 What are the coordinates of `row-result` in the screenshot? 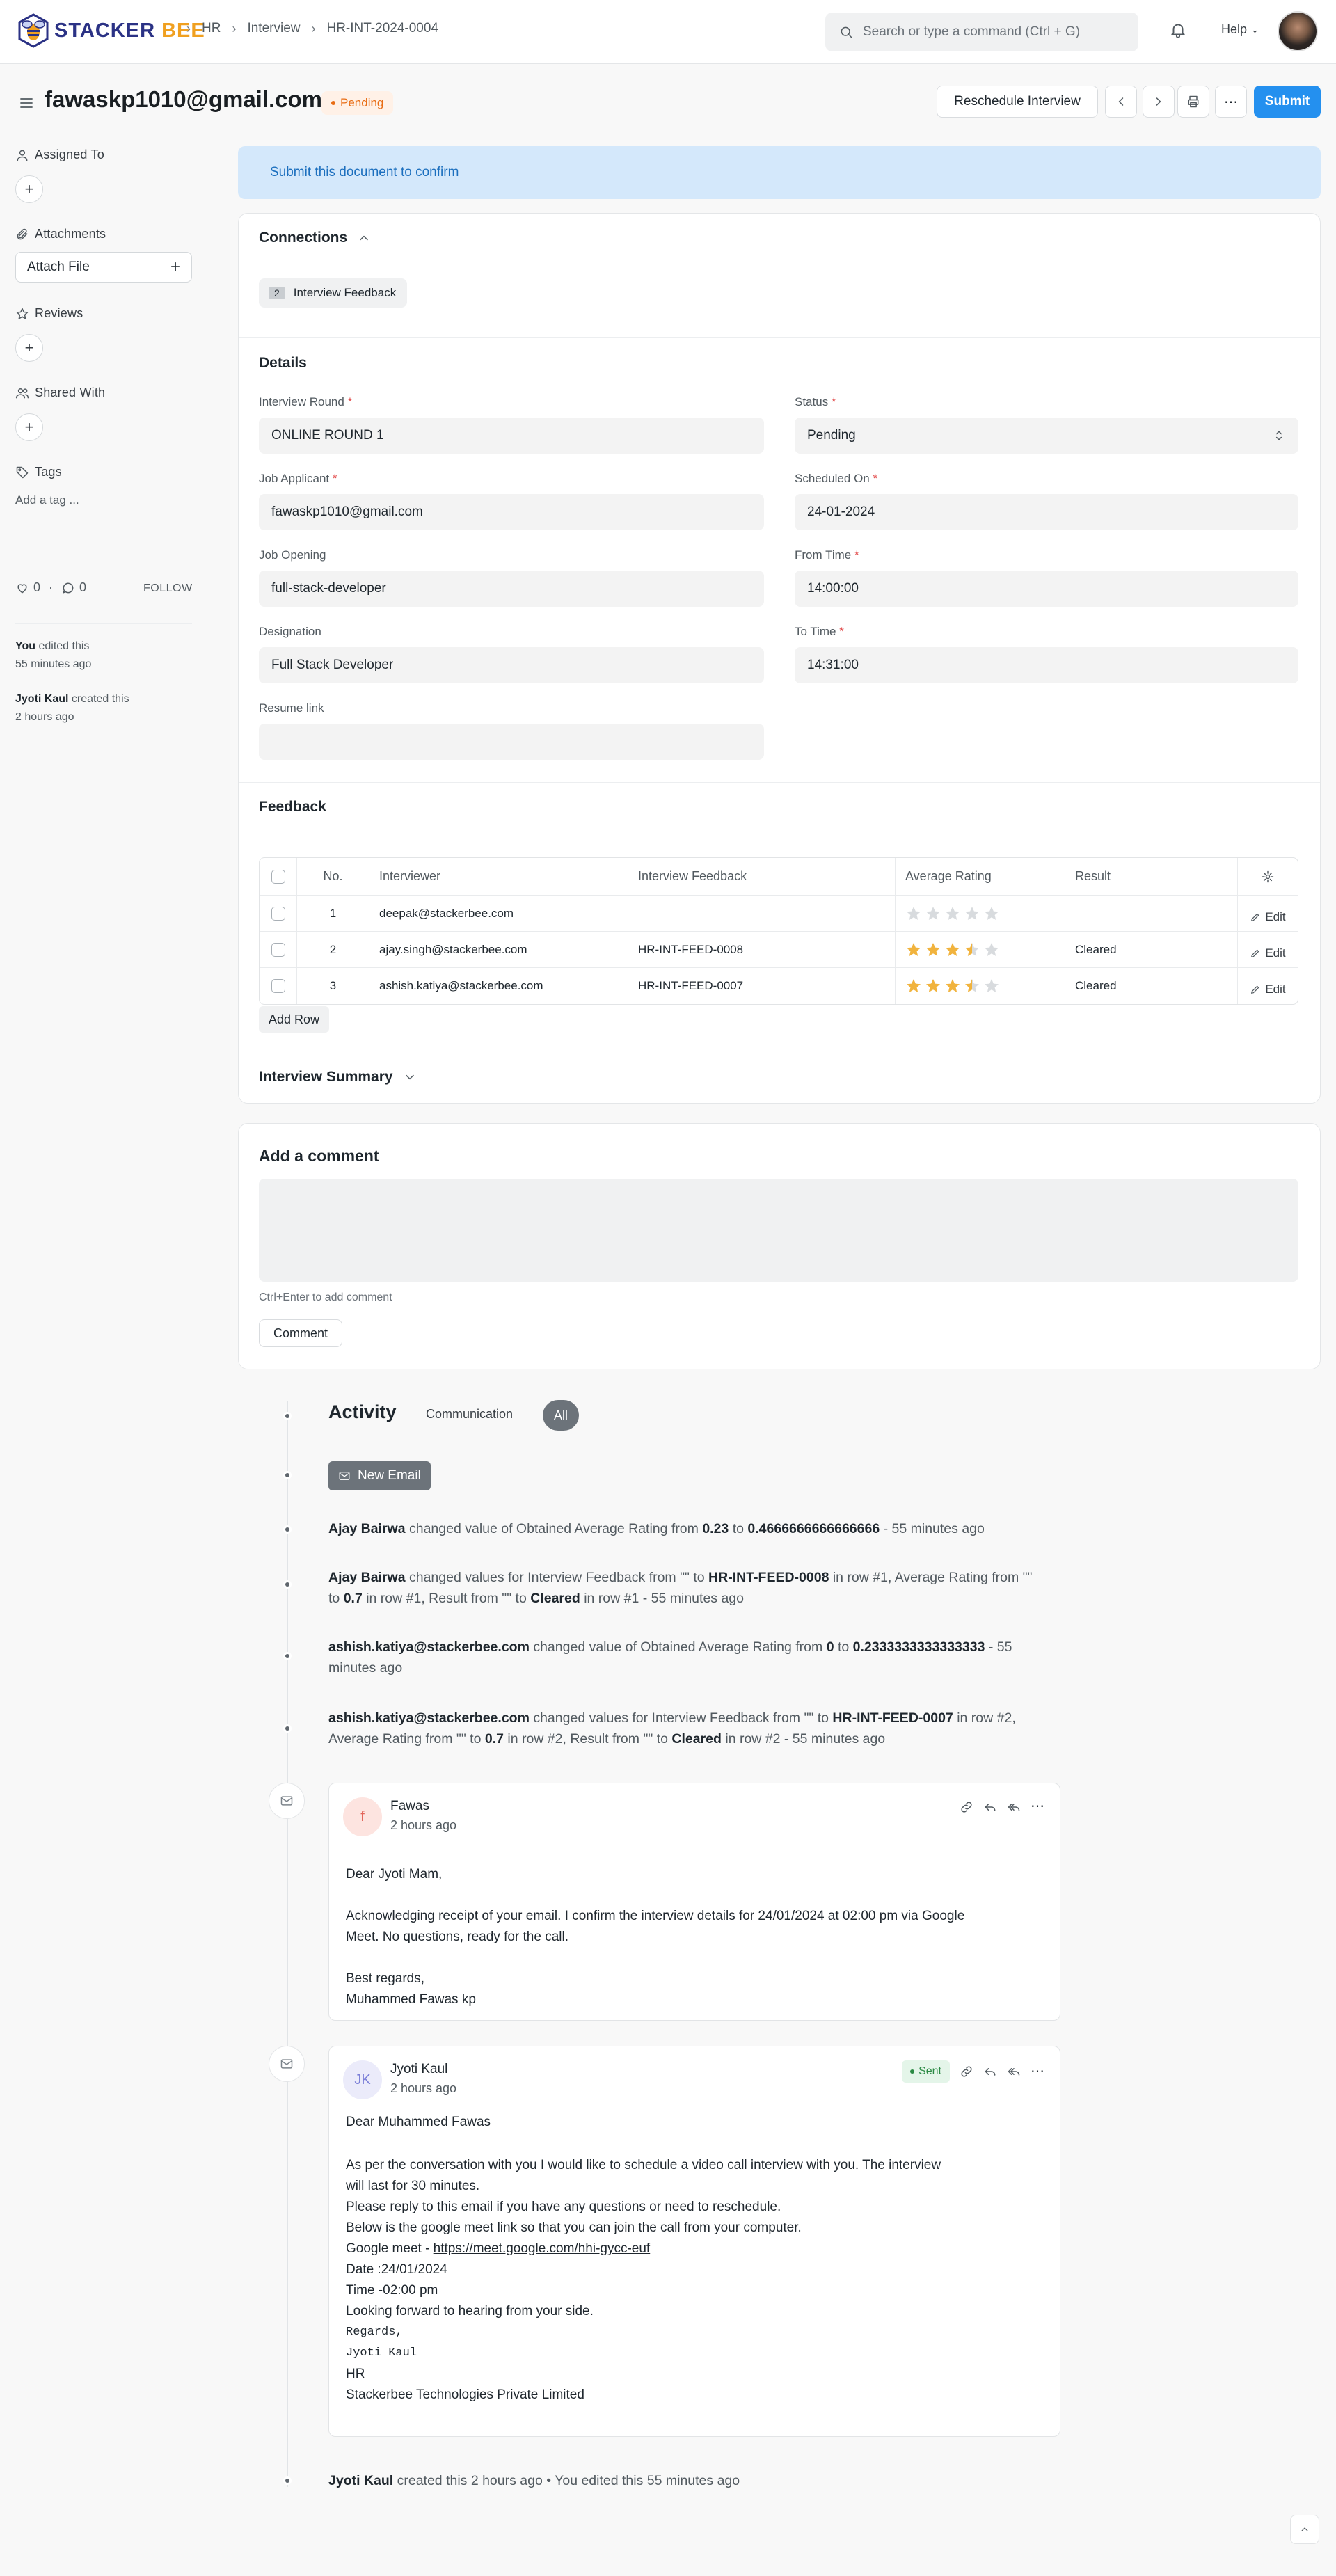 It's located at (1151, 913).